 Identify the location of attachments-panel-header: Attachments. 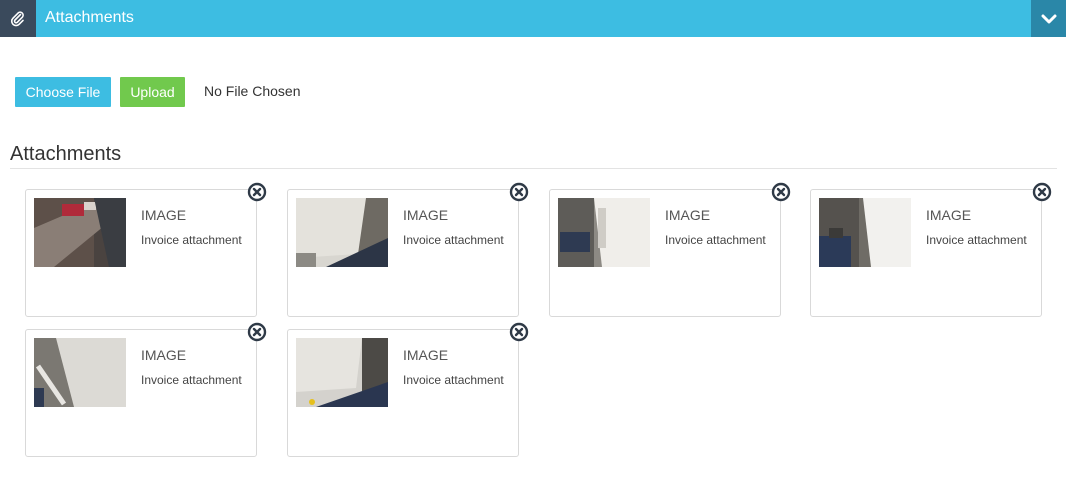
(533, 18).